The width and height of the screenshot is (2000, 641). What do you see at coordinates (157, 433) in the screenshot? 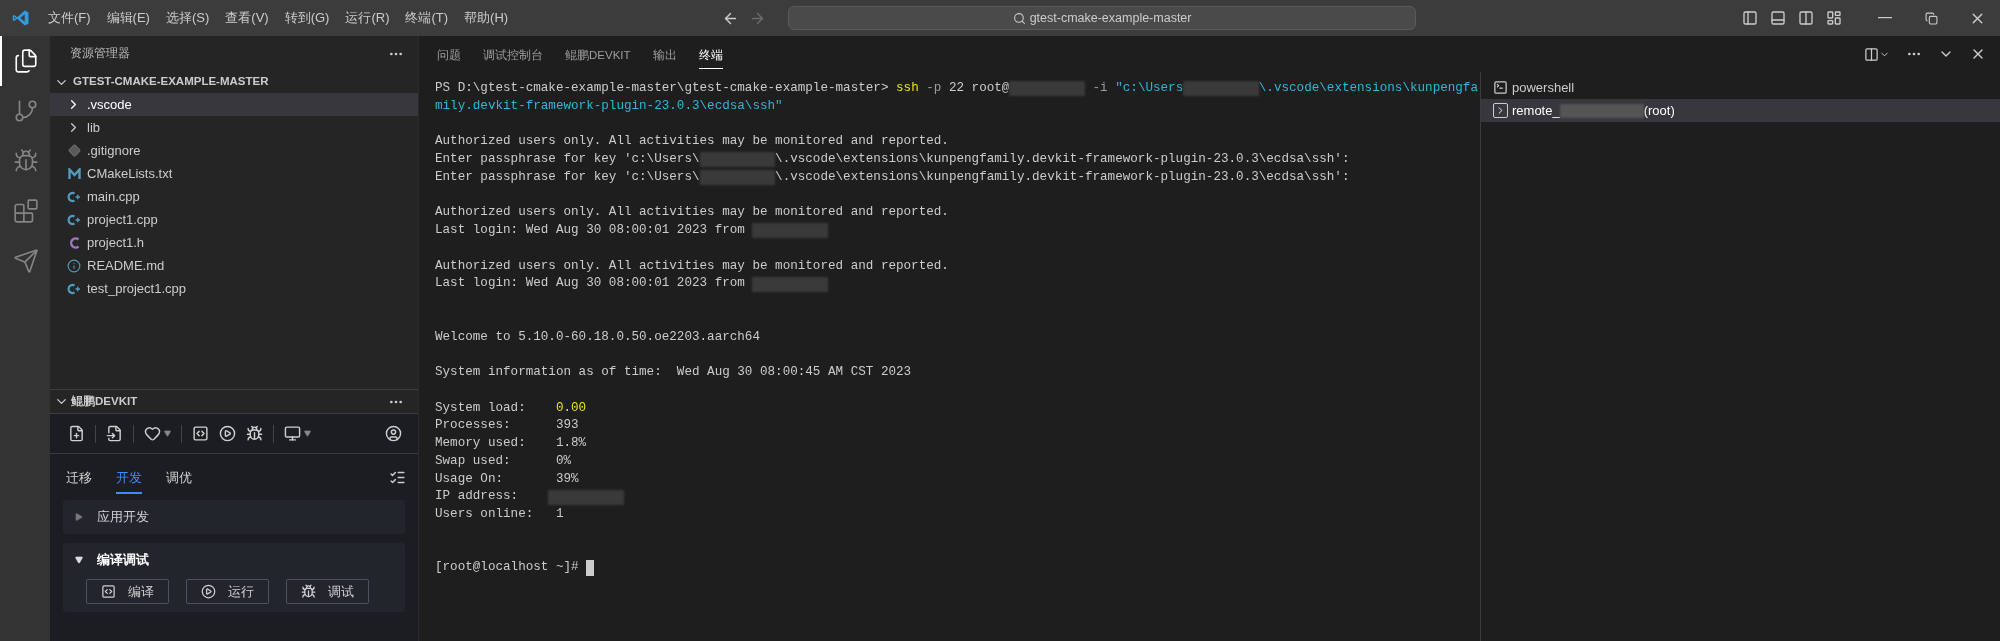
I see `heart-dropdown-icon` at bounding box center [157, 433].